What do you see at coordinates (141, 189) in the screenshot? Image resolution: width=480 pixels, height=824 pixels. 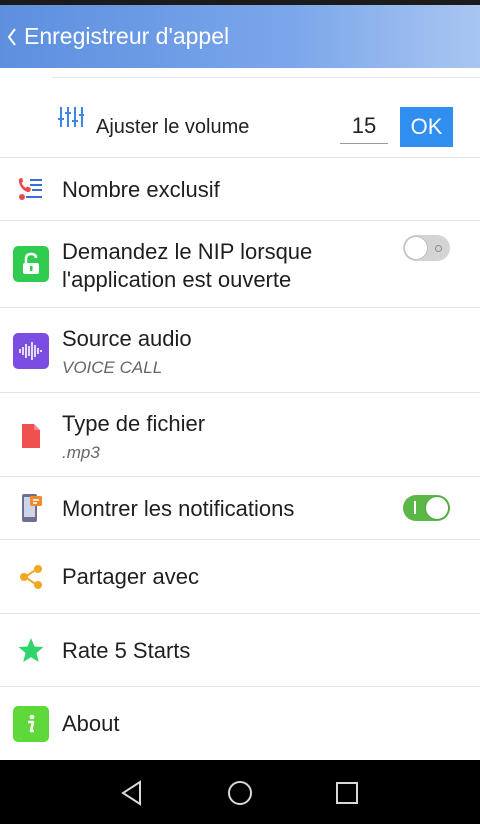 I see `setting-title: Nombre exclusif` at bounding box center [141, 189].